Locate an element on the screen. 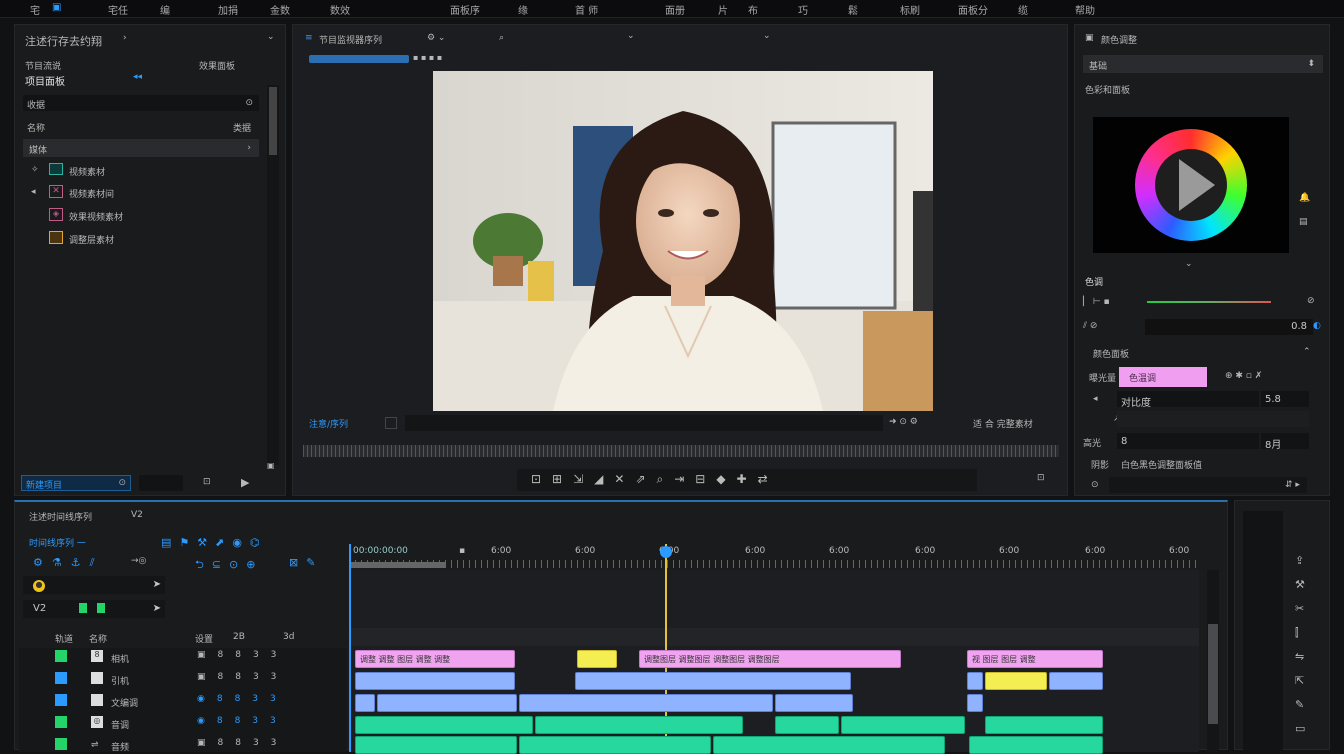  keyframe-icon: ◐ is located at coordinates (1317, 326).